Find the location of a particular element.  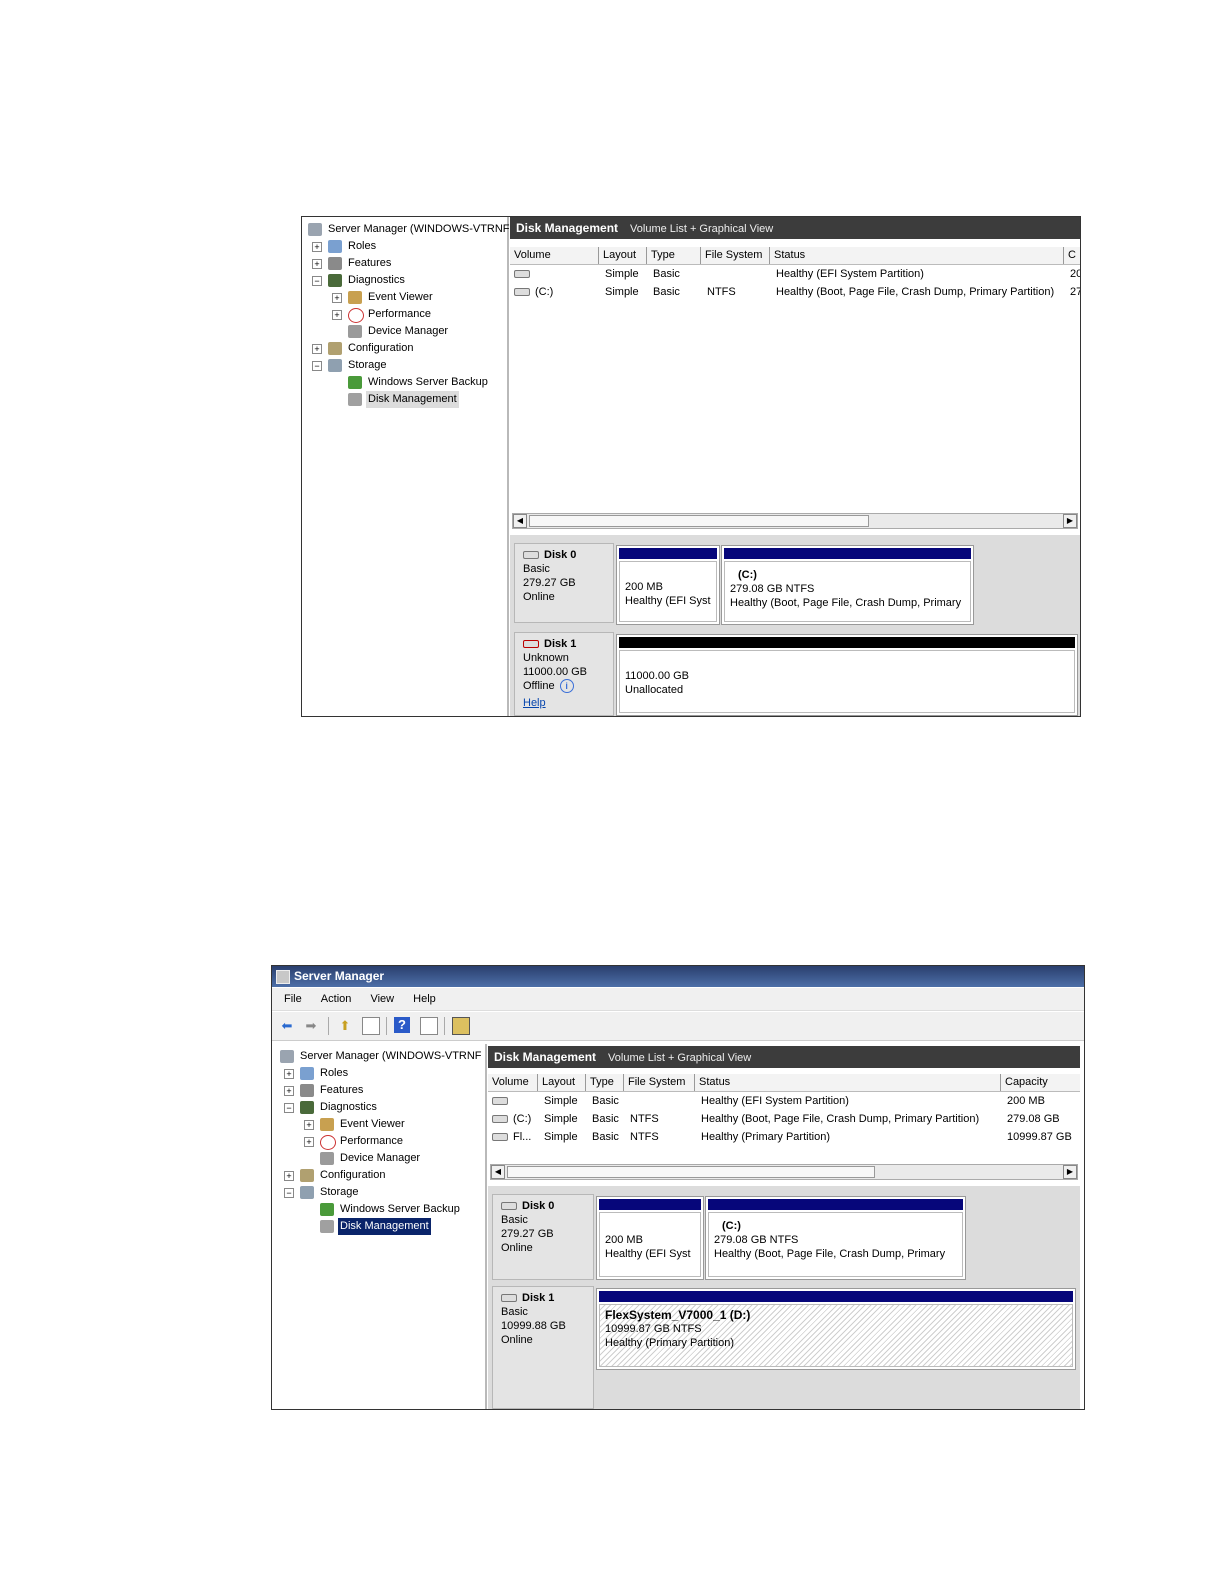

performance-icon is located at coordinates (356, 315).